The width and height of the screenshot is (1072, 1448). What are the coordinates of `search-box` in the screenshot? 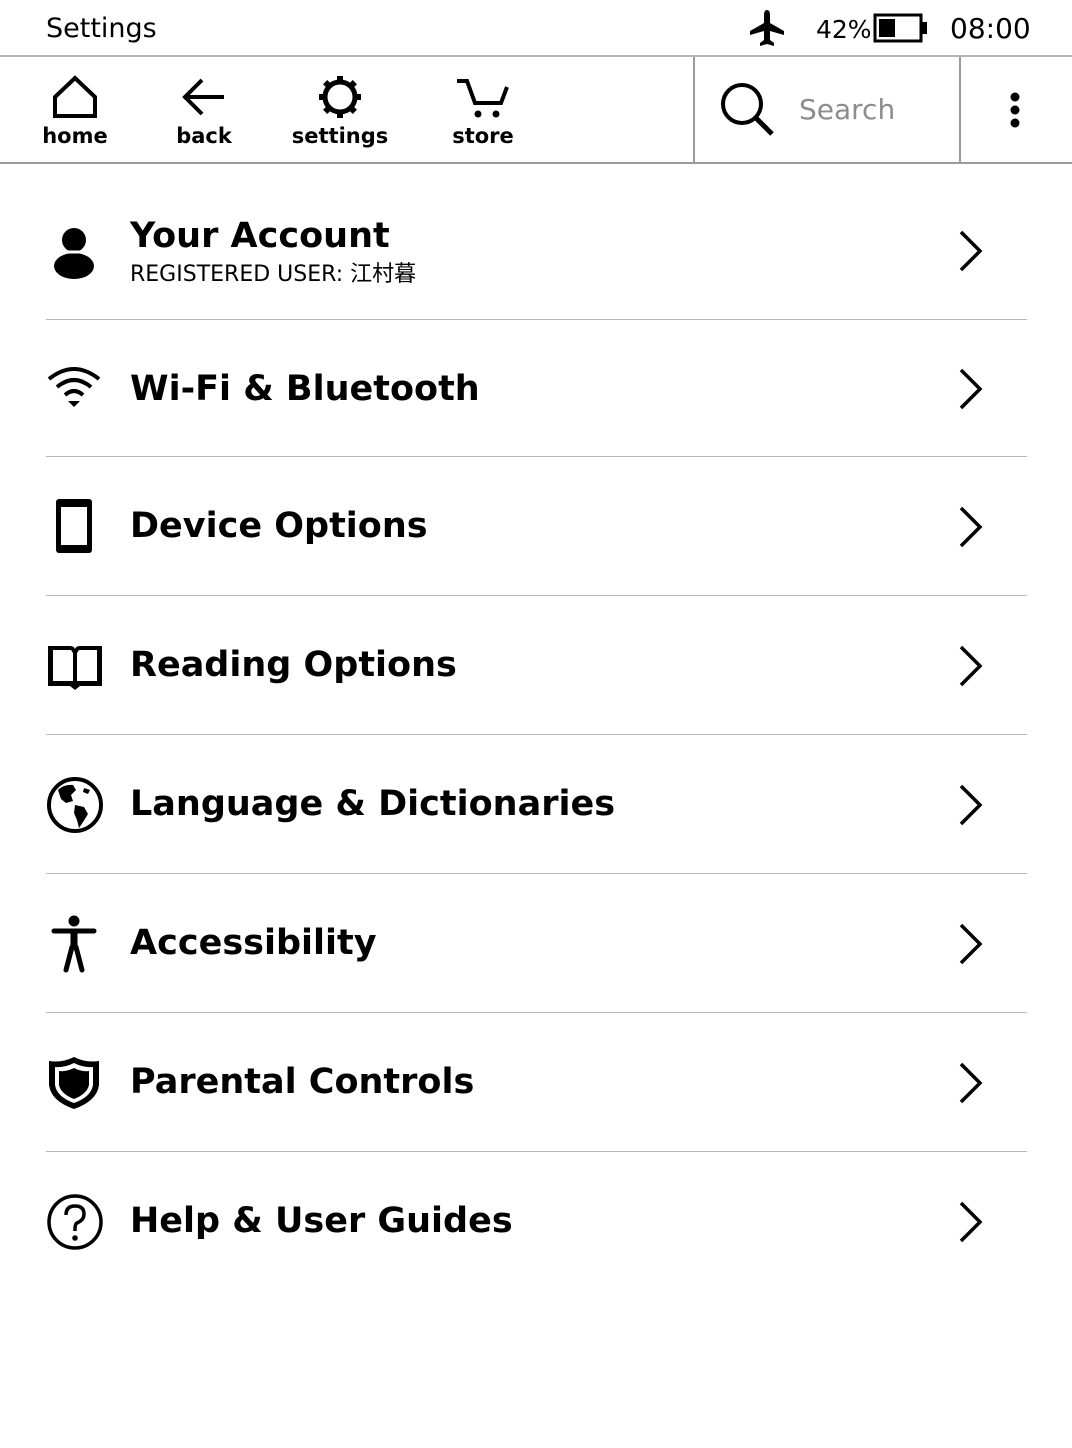 It's located at (827, 109).